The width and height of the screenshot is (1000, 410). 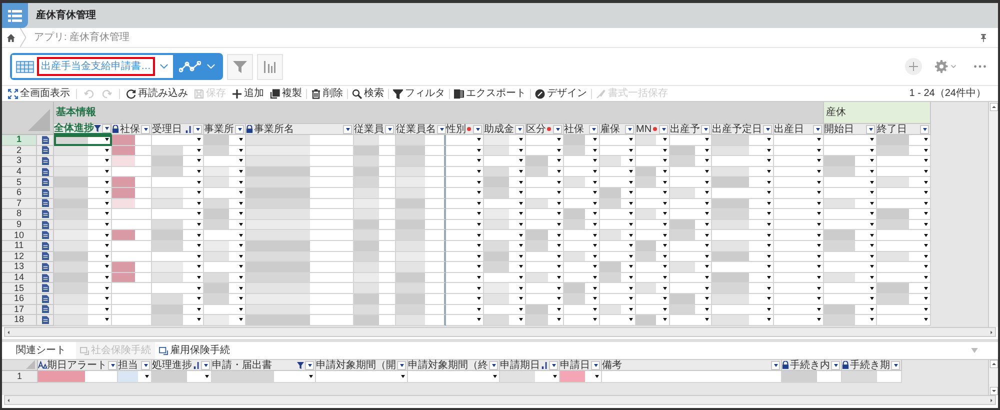 I want to click on column-label: 受理日, so click(x=167, y=129).